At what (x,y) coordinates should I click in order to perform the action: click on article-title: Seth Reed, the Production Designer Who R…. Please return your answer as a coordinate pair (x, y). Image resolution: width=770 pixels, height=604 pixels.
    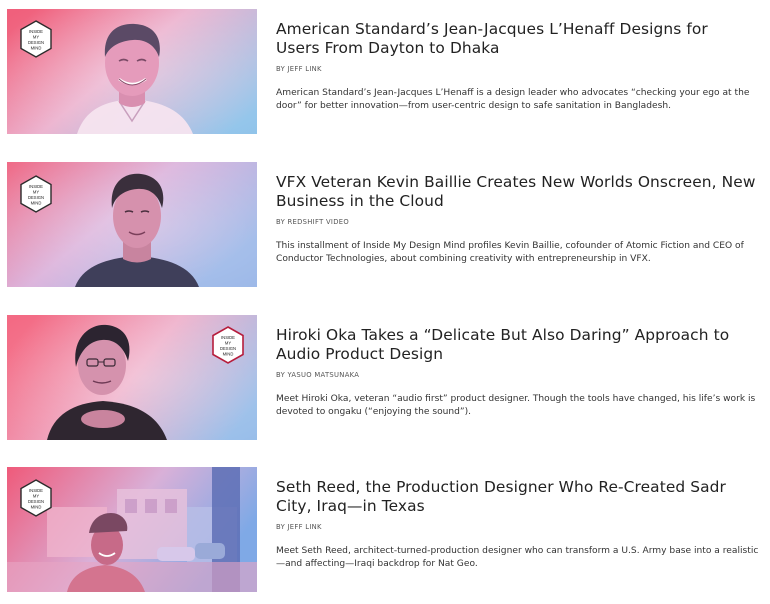
    Looking at the image, I should click on (516, 497).